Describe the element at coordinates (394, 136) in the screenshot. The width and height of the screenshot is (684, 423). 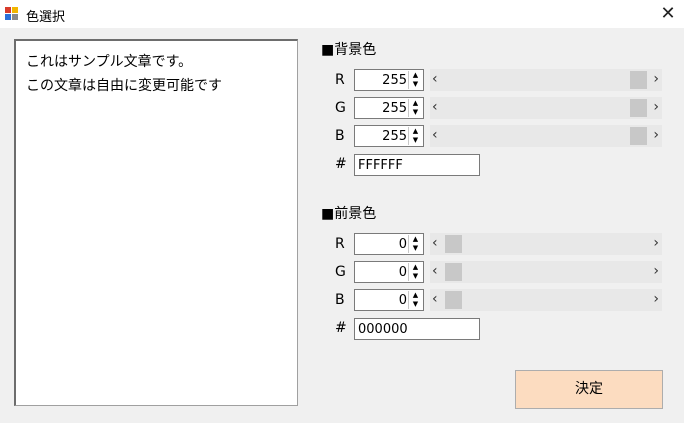
I see `bg-b-value: 255` at that location.